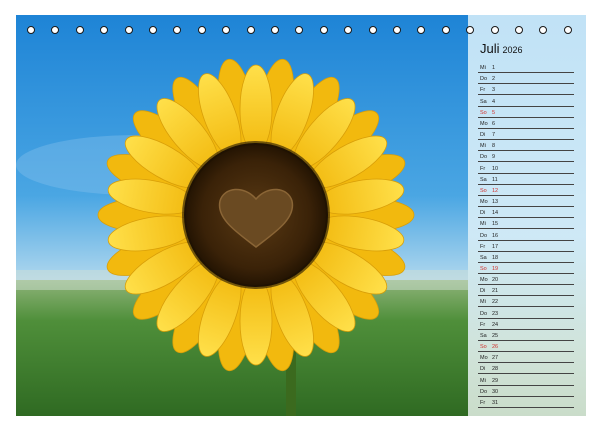 The height and width of the screenshot is (431, 600). What do you see at coordinates (494, 123) in the screenshot?
I see `day-number: 6` at bounding box center [494, 123].